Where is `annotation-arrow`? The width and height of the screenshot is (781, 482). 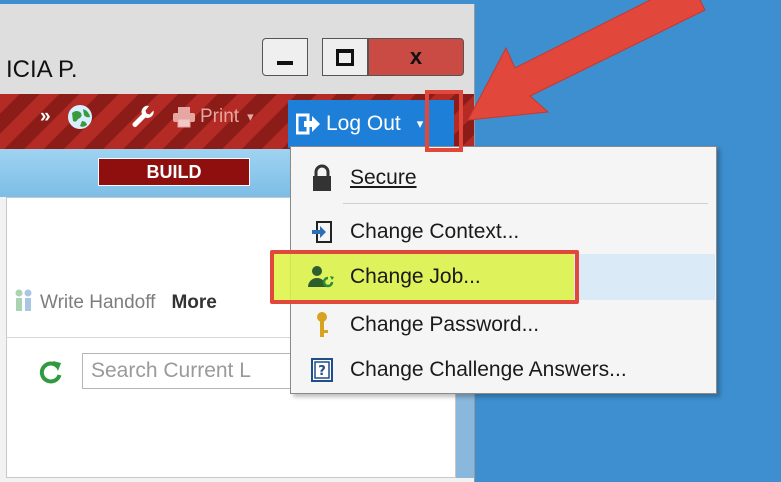
annotation-arrow is located at coordinates (586, 60).